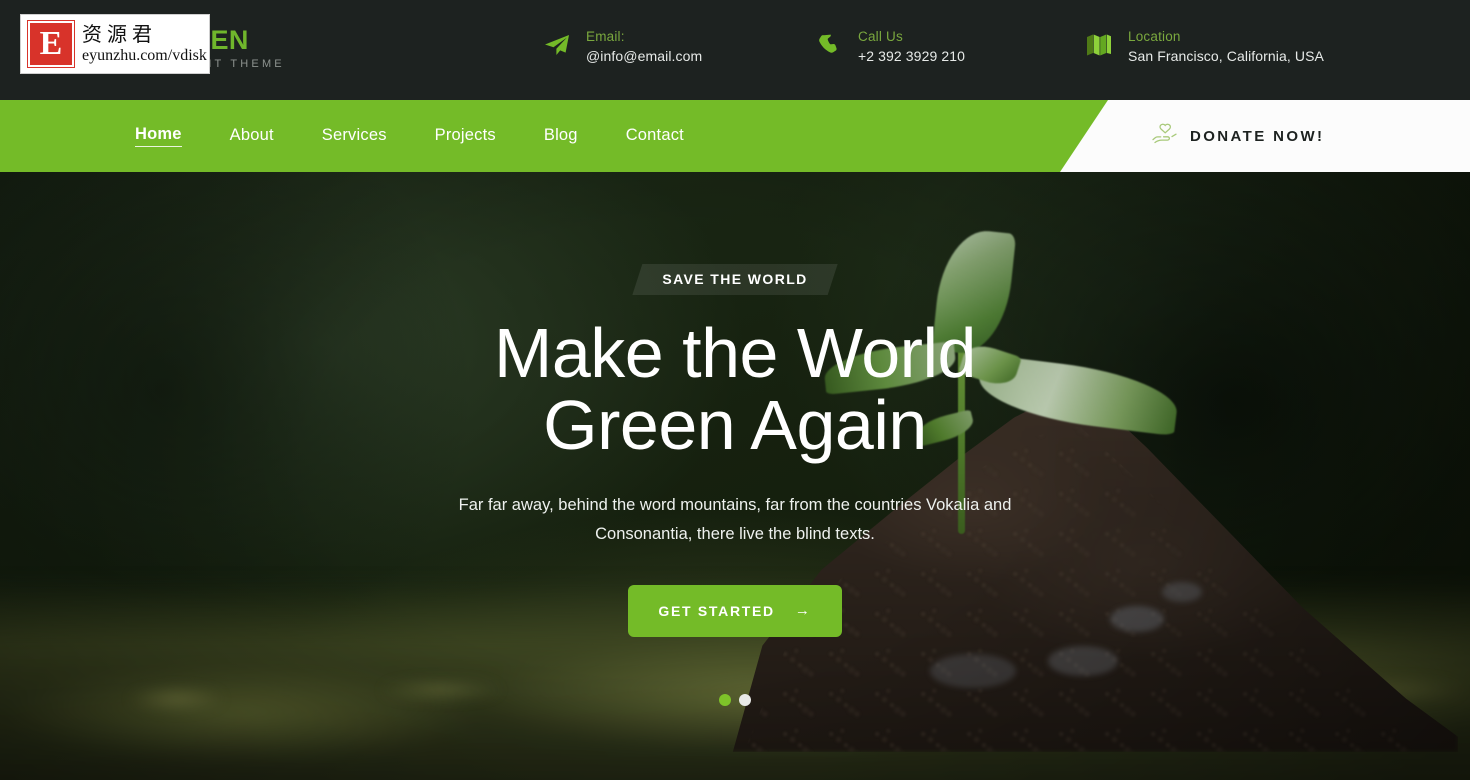 This screenshot has height=780, width=1470. Describe the element at coordinates (557, 45) in the screenshot. I see `paper-plane-icon` at that location.